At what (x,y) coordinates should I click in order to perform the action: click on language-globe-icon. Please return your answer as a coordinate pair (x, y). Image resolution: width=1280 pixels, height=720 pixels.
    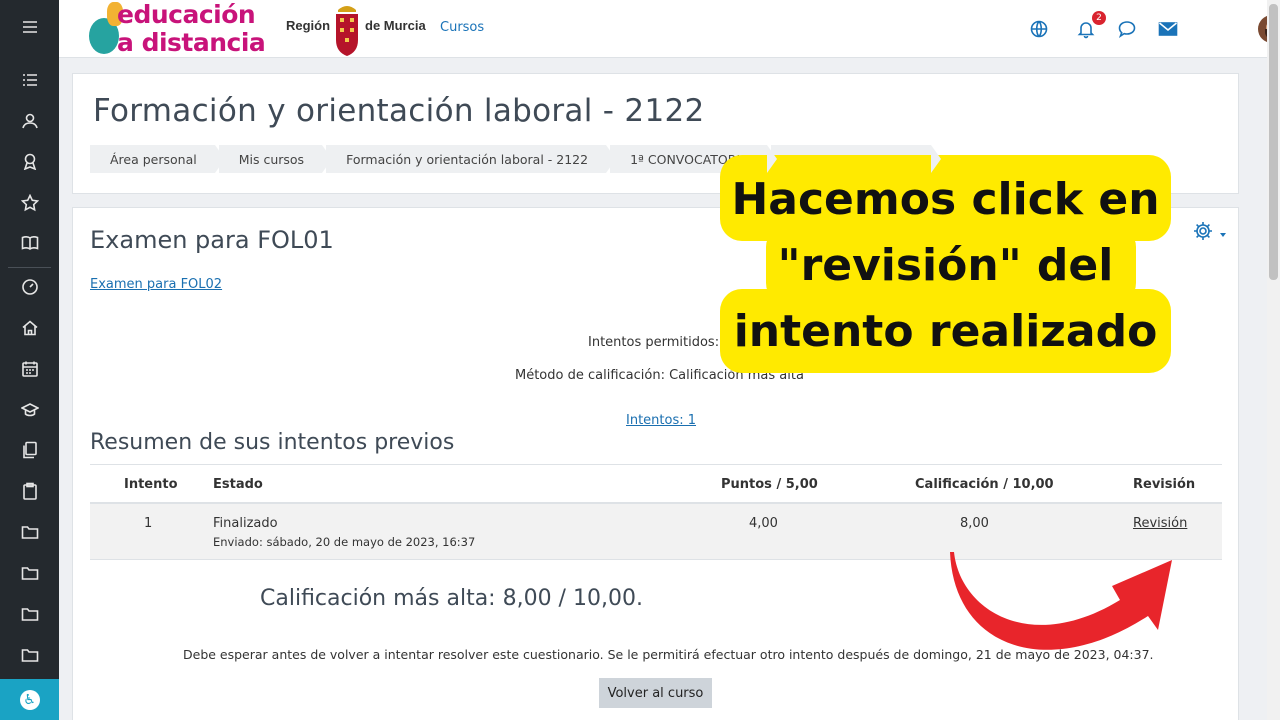
    Looking at the image, I should click on (1039, 29).